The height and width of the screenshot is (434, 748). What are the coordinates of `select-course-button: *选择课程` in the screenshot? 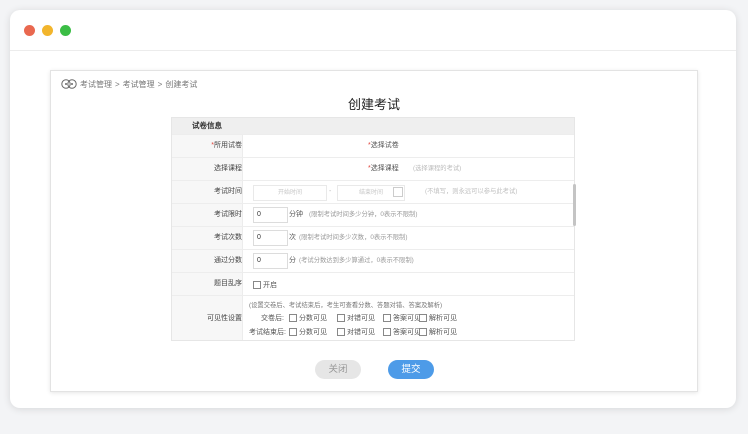 It's located at (383, 169).